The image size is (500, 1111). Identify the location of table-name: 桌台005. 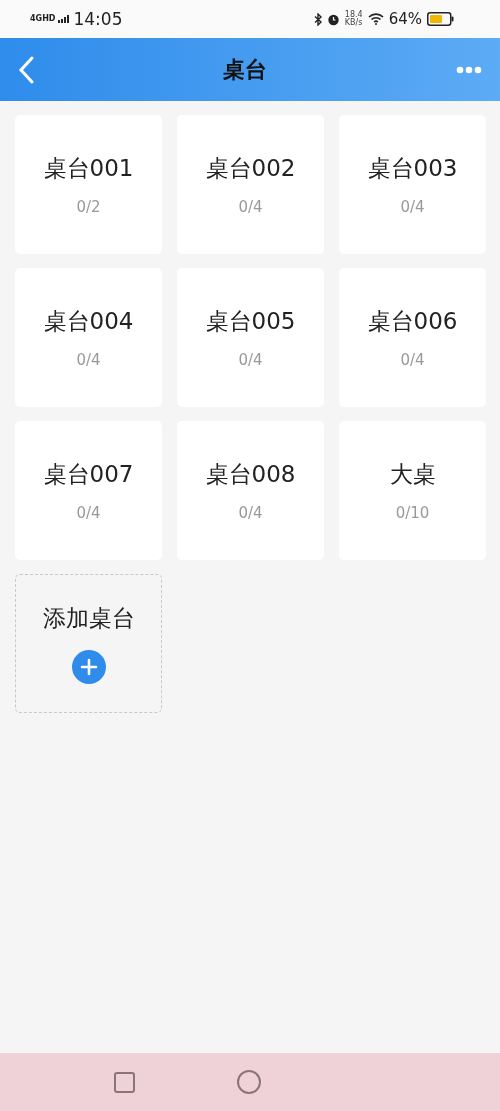
(250, 321).